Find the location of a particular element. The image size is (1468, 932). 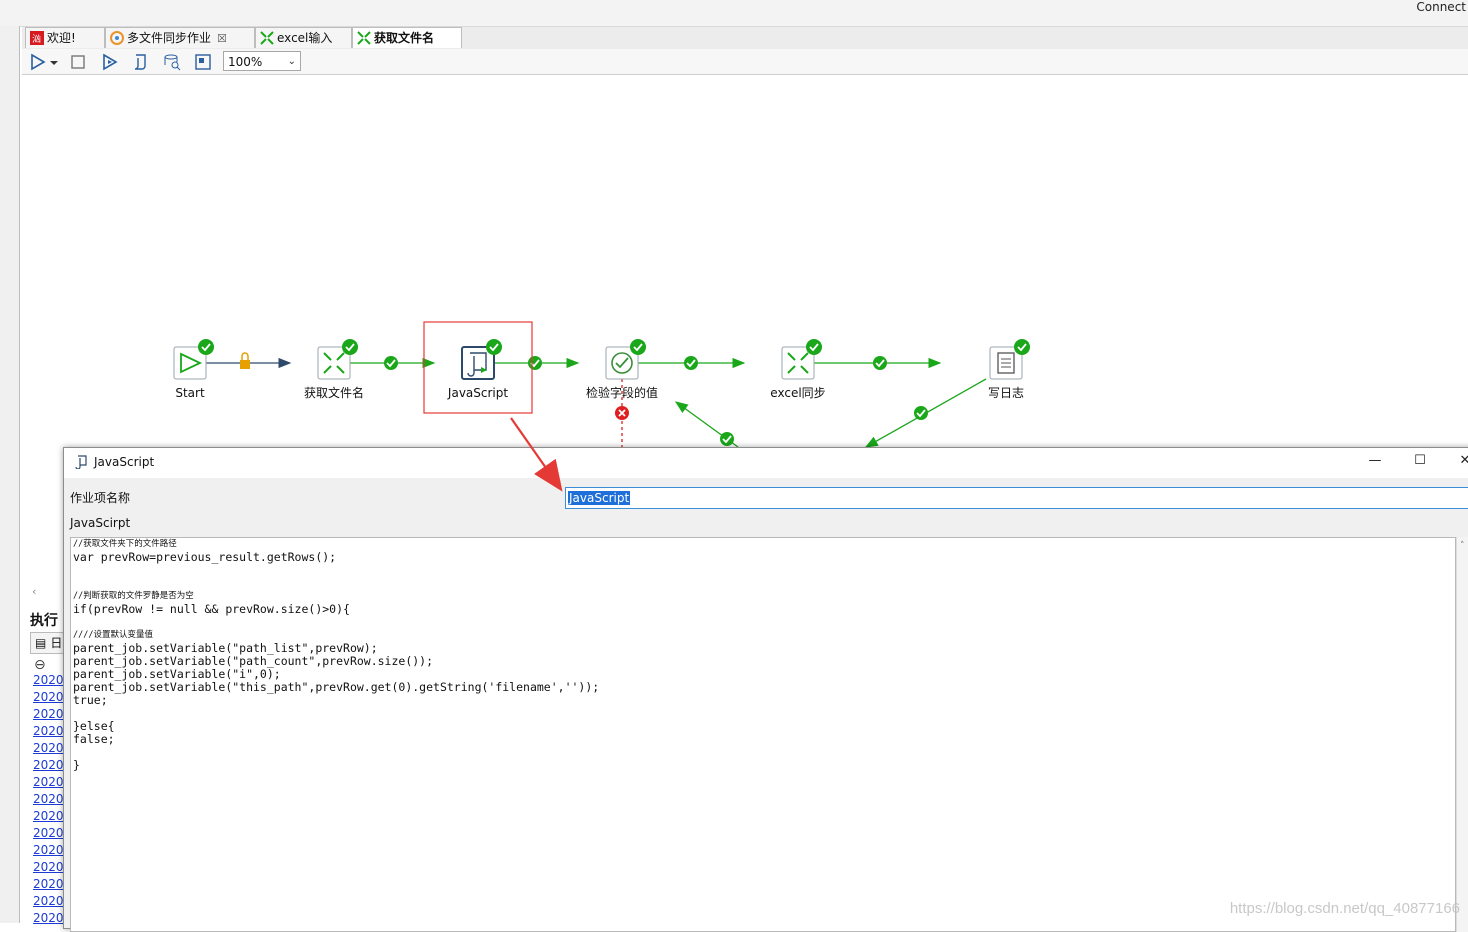

tab-bar: 汹欢迎! 多文件同步作业 ☒ excel输入 获取文件名 is located at coordinates (745, 38).